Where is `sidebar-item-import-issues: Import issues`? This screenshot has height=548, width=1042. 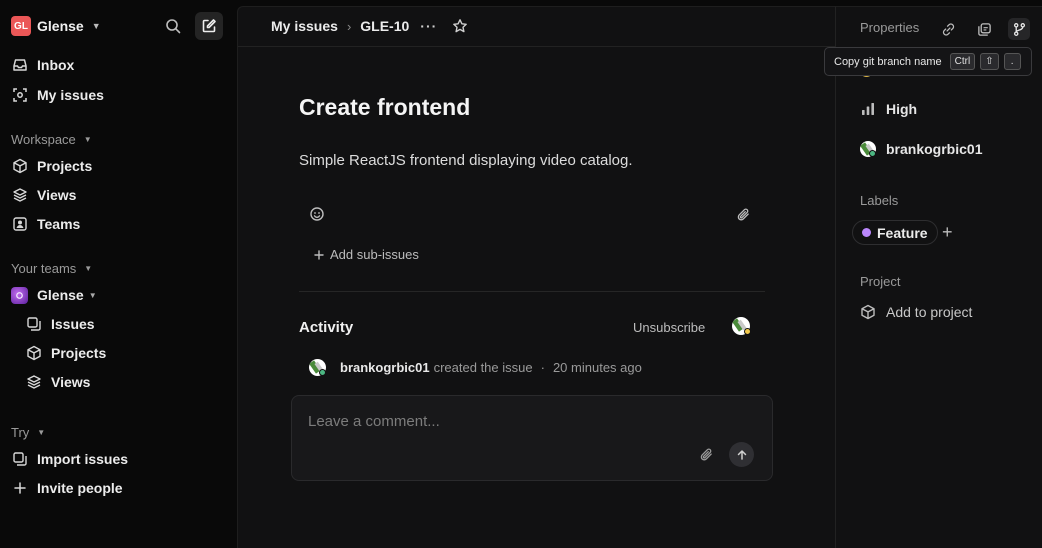 sidebar-item-import-issues: Import issues is located at coordinates (69, 459).